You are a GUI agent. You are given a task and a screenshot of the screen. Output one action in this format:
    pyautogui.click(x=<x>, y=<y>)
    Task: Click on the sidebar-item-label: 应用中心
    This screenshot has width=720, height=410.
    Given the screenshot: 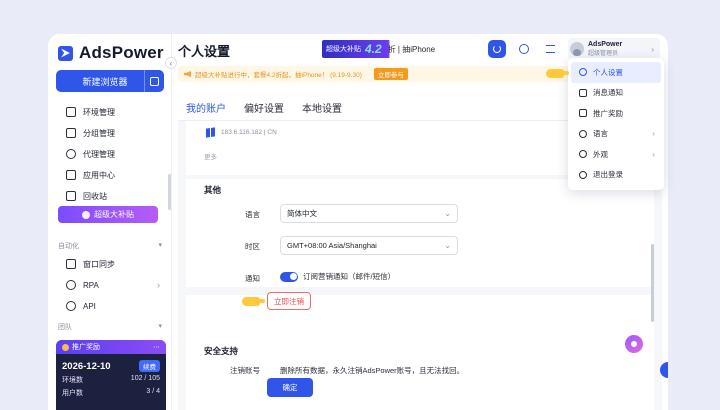 What is the action you would take?
    pyautogui.click(x=99, y=175)
    